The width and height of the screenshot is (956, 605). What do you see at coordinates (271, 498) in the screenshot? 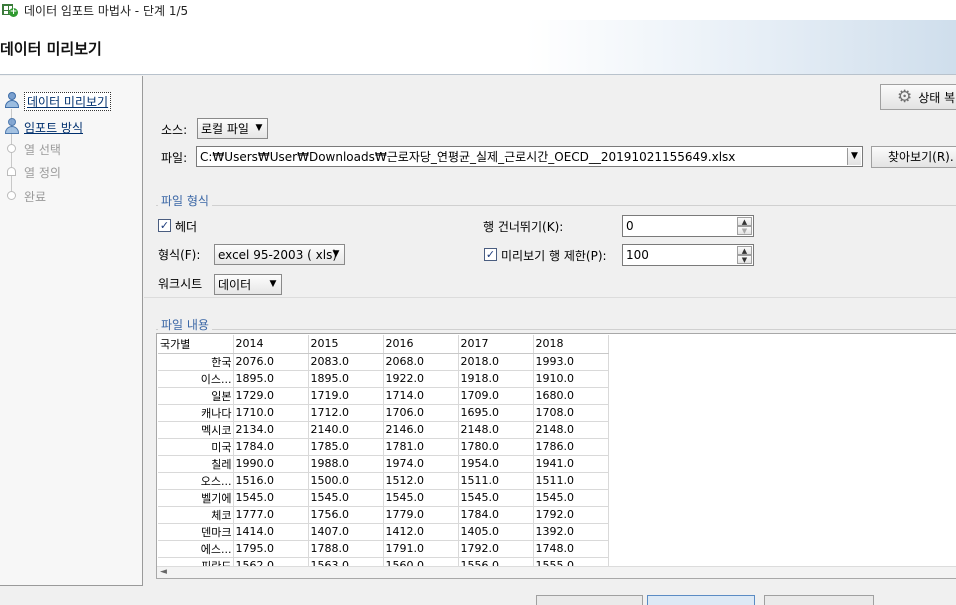
I see `value-cell: 1545.0` at bounding box center [271, 498].